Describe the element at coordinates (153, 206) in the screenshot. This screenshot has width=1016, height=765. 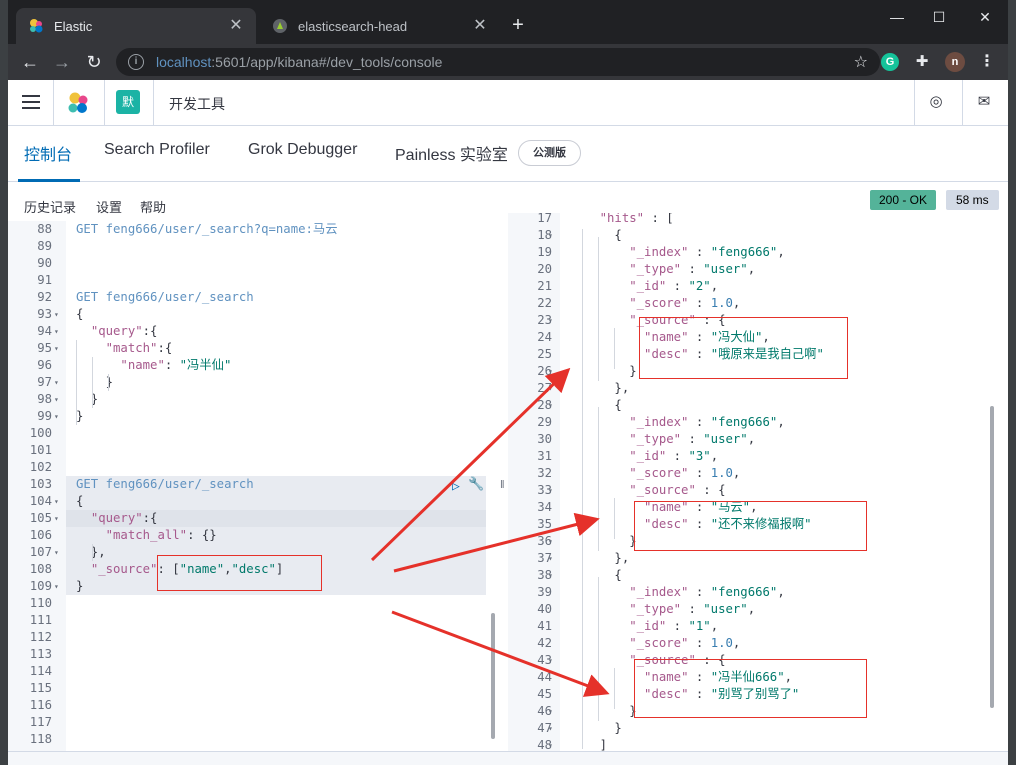
I see `help-link: 帮助` at that location.